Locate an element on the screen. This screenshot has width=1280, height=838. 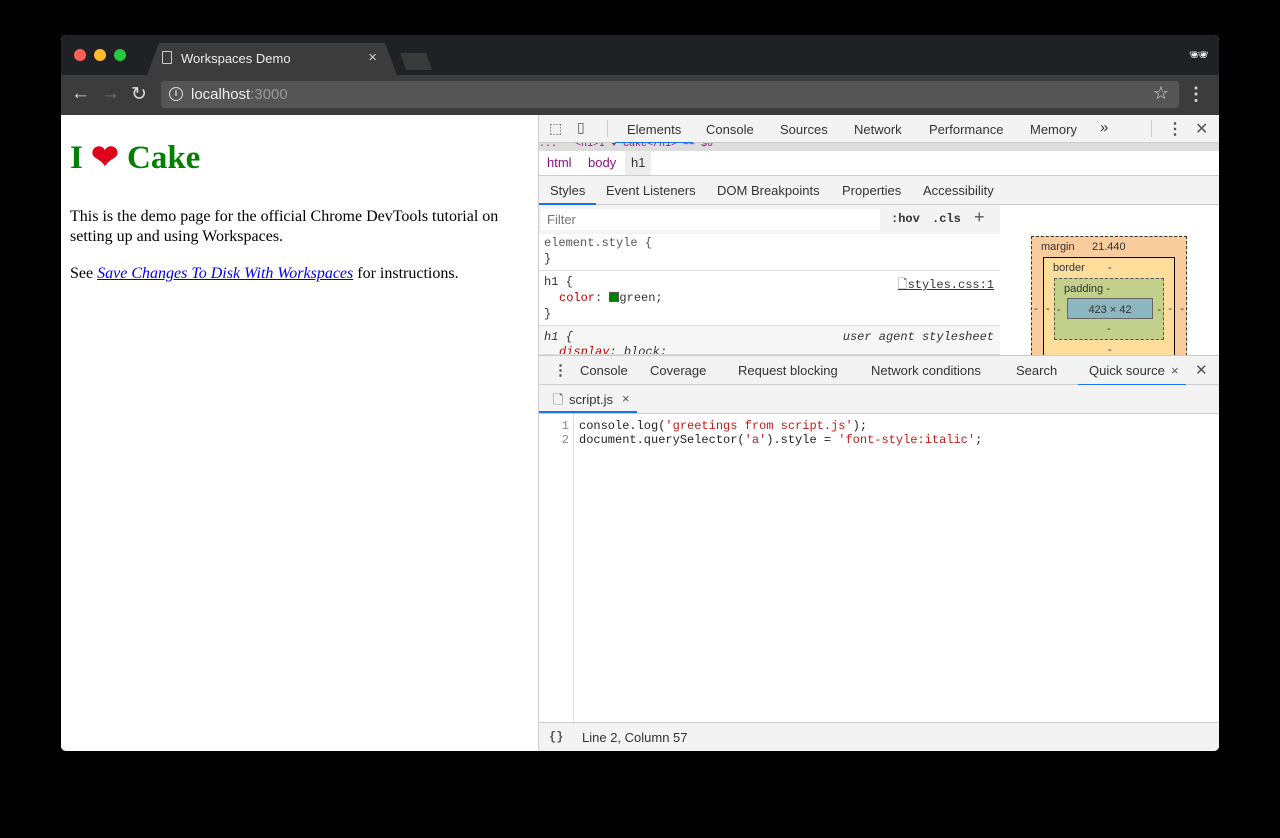
pretty-print-button: {} is located at coordinates (556, 737).